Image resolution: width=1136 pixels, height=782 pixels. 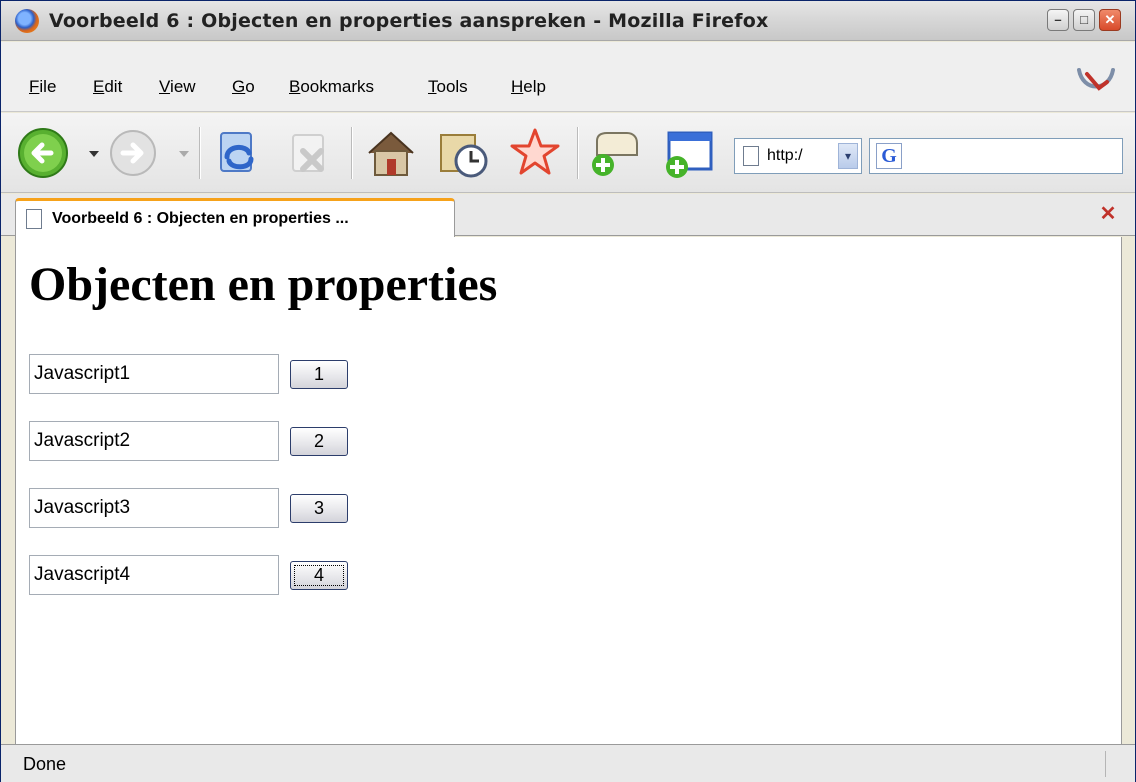 I want to click on menu-tools: Tools, so click(x=448, y=87).